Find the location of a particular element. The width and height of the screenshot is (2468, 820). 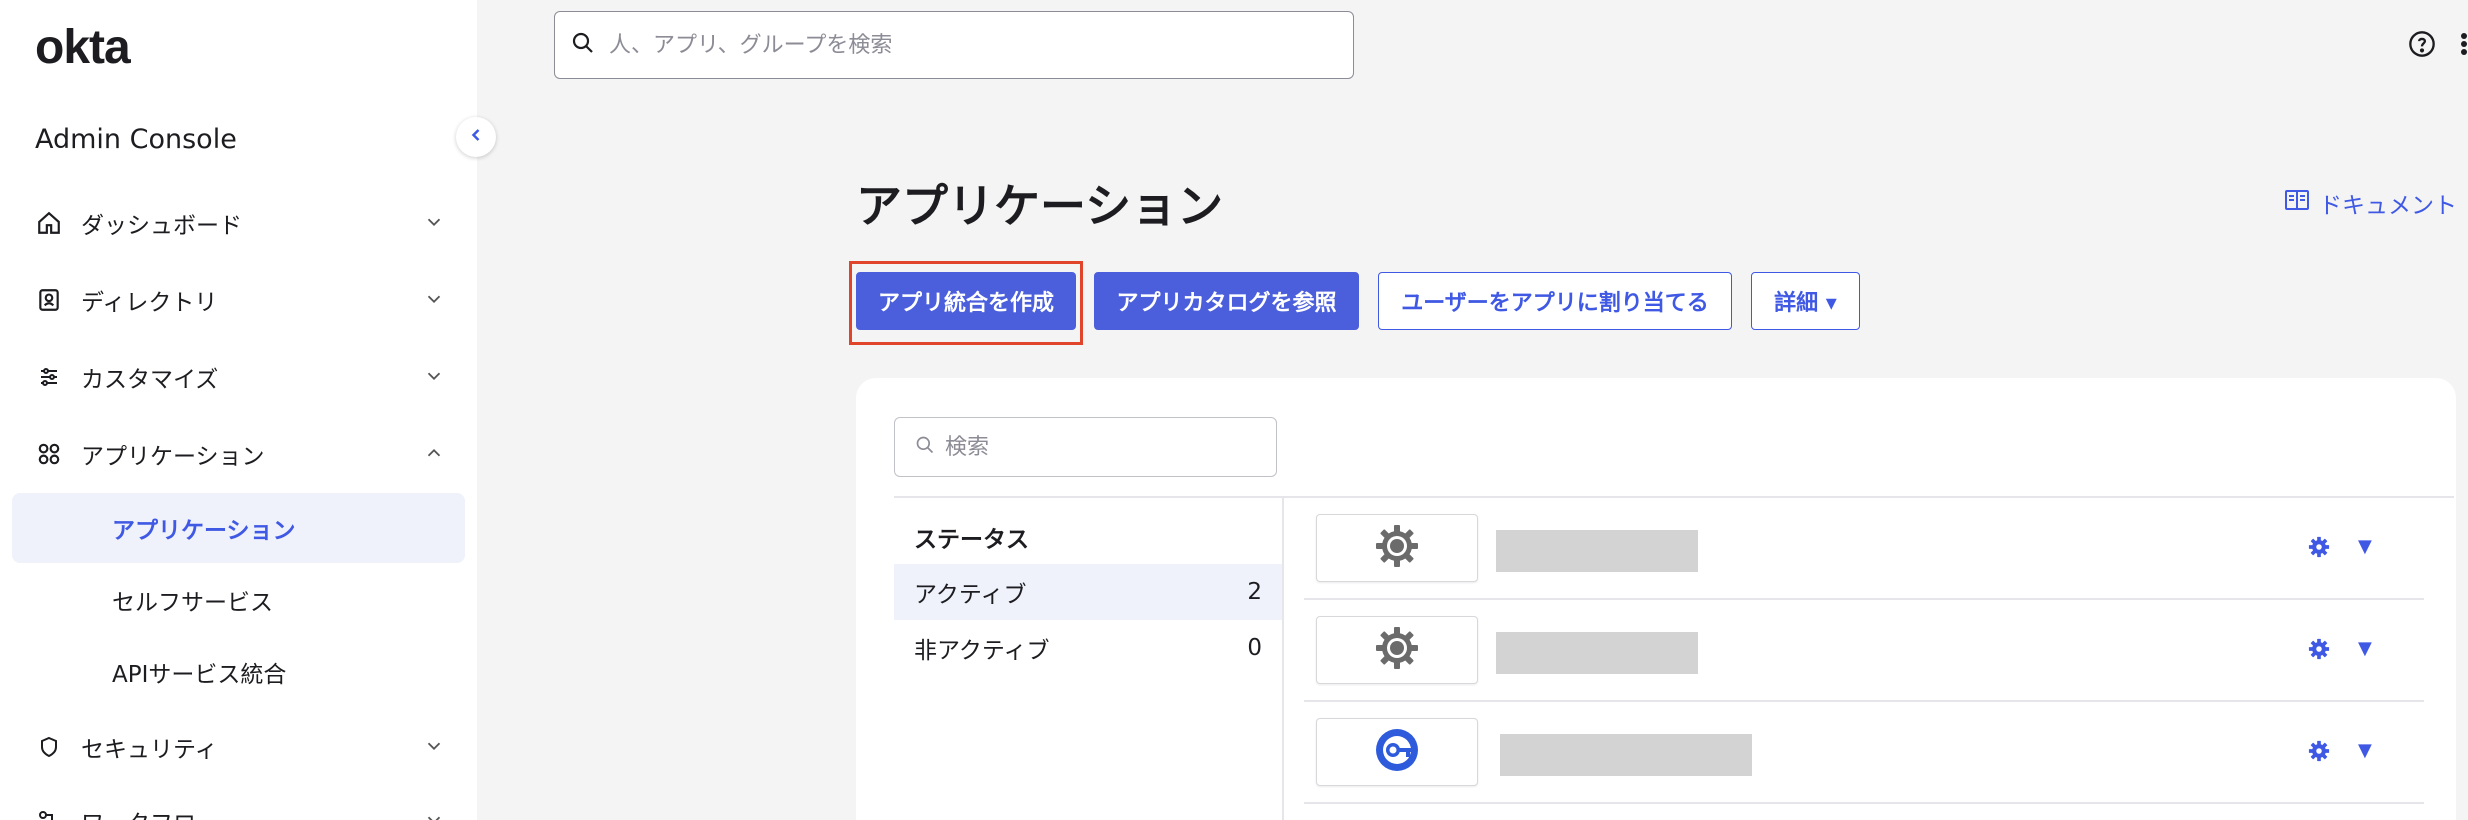

sidebar-item-customize: カスタマイズ is located at coordinates (240, 377).